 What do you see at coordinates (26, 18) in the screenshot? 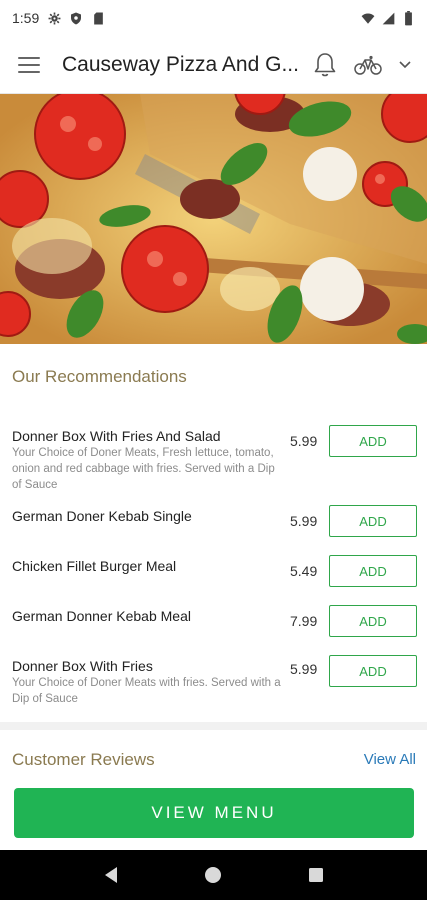
I see `status-time: 1:59` at bounding box center [26, 18].